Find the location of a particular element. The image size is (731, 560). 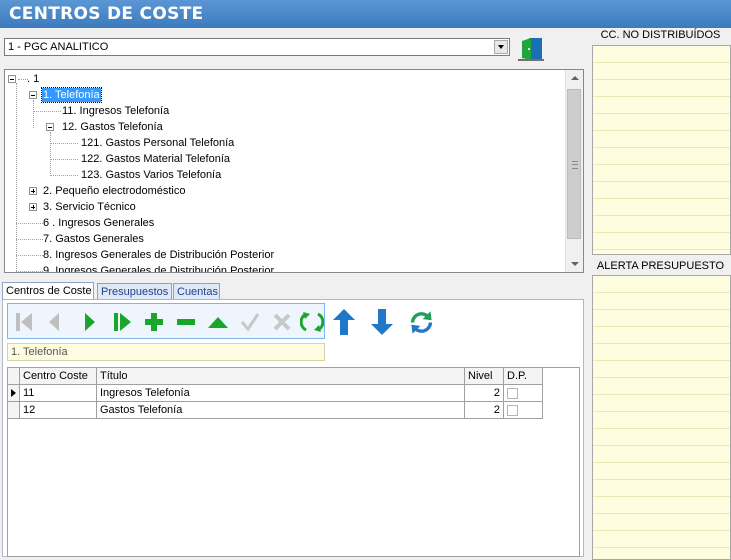

tree-node: 11. Ingresos Telefonía is located at coordinates (115, 111).